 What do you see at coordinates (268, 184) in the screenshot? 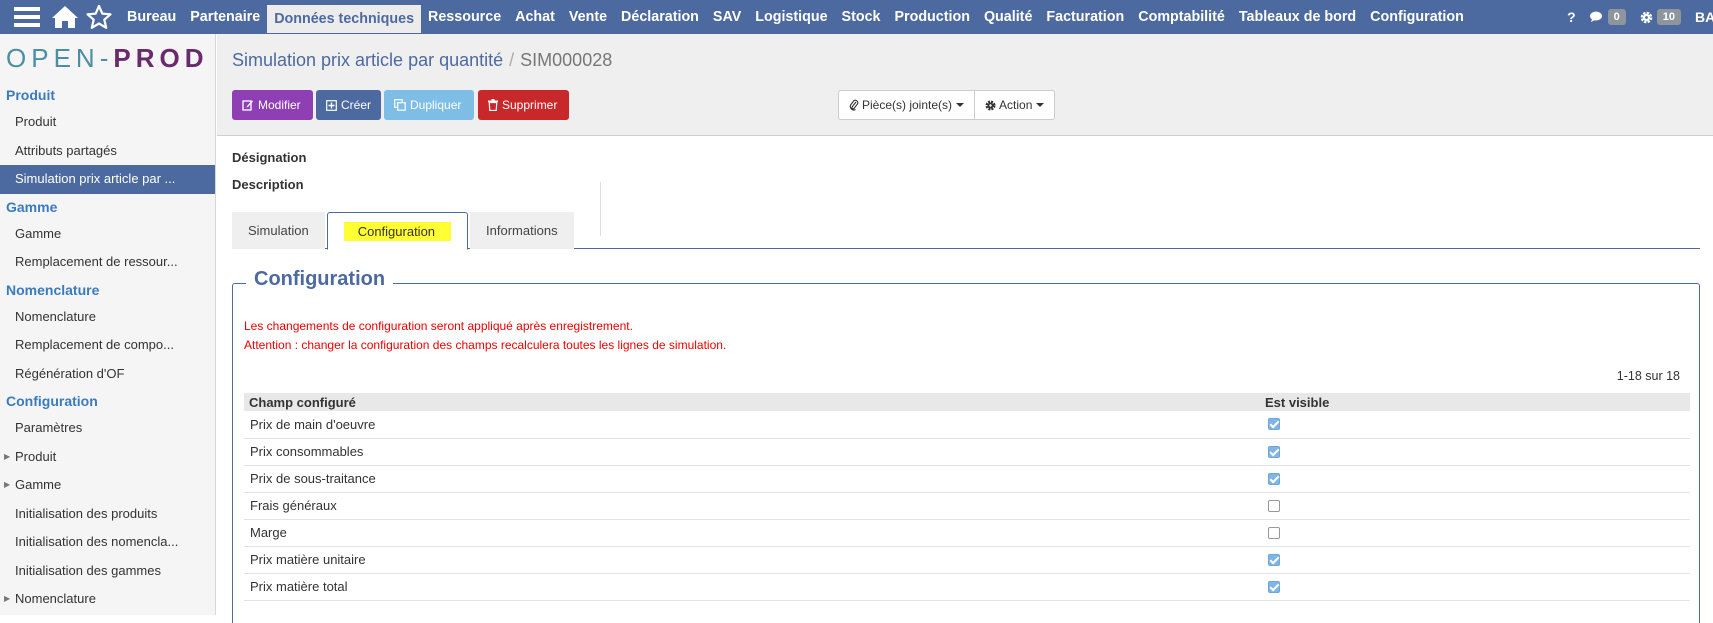
I see `description-label: Description` at bounding box center [268, 184].